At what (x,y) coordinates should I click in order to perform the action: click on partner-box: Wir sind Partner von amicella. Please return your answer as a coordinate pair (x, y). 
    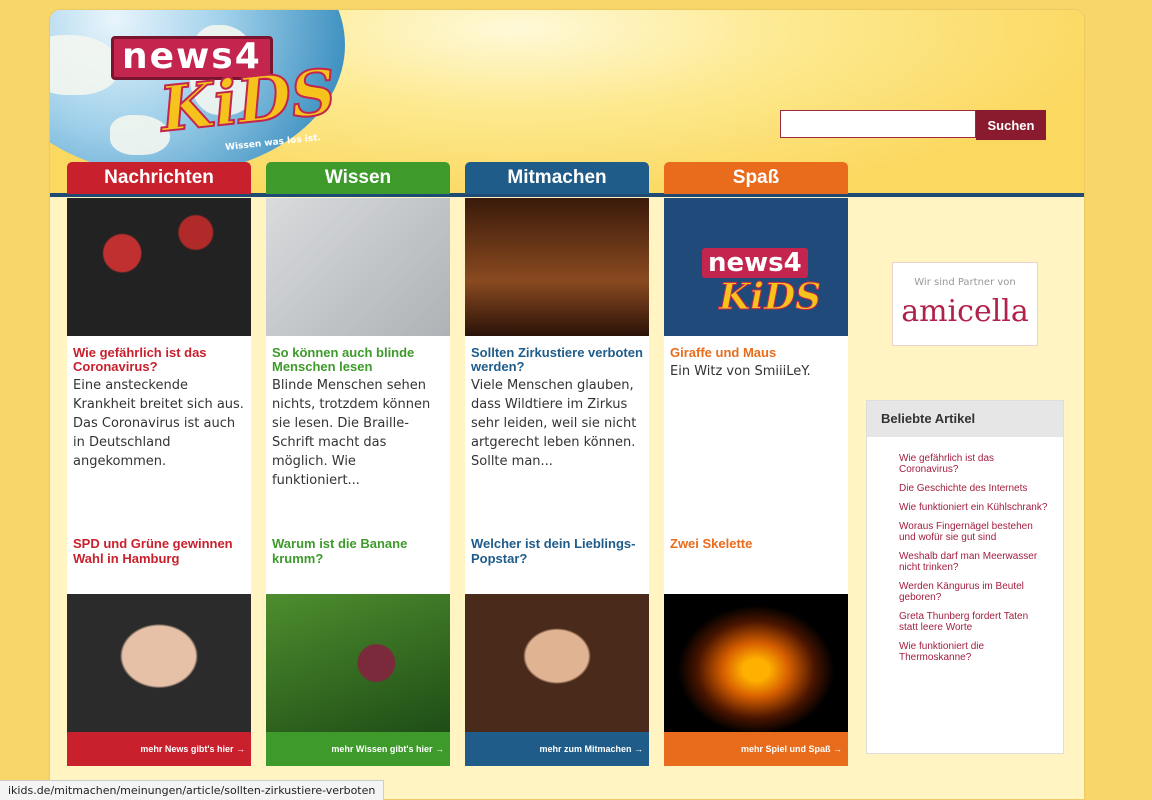
    Looking at the image, I should click on (965, 304).